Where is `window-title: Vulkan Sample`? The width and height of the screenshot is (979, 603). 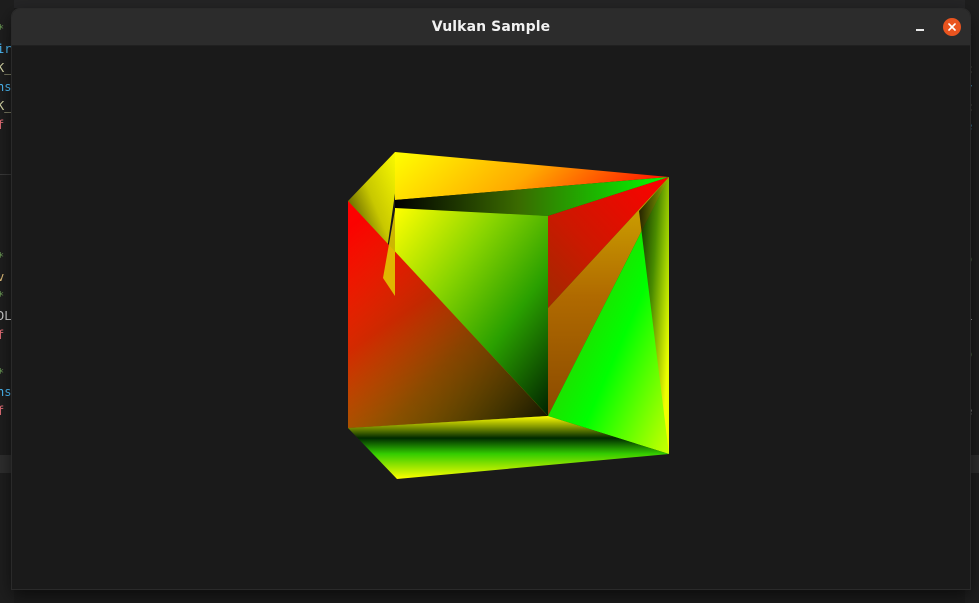
window-title: Vulkan Sample is located at coordinates (491, 27).